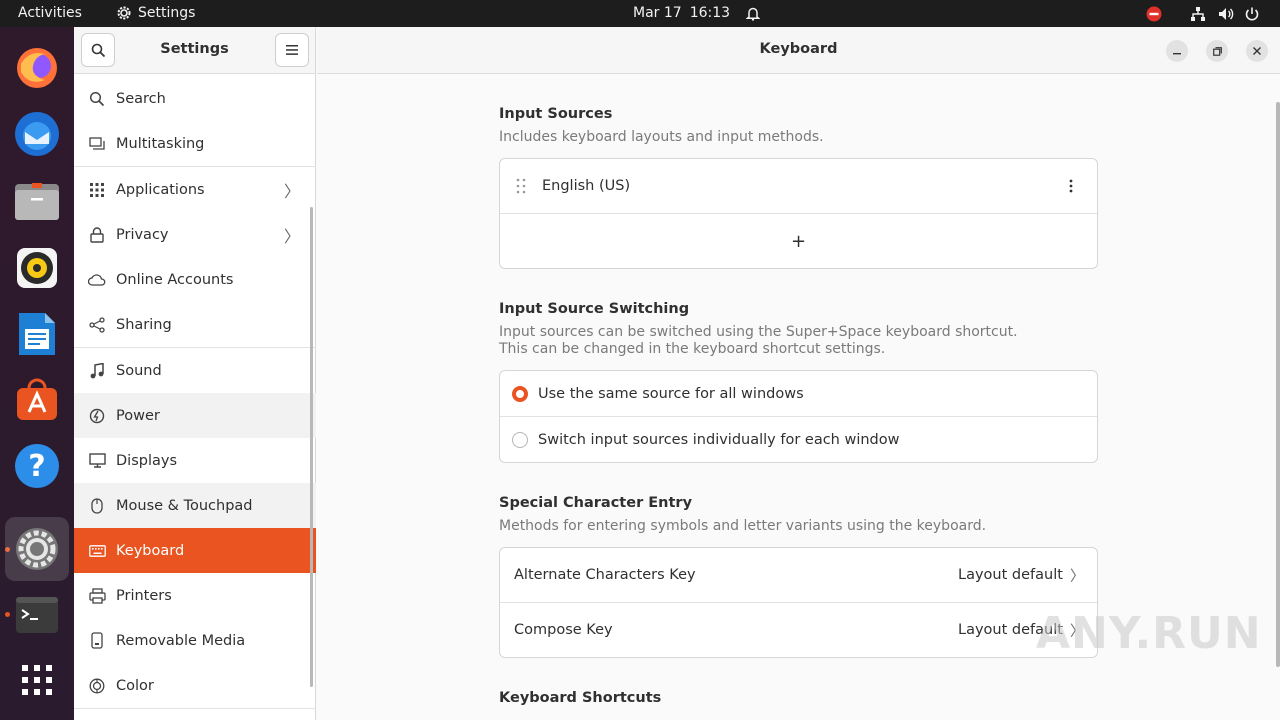 The width and height of the screenshot is (1280, 720). I want to click on add-icon: +, so click(798, 241).